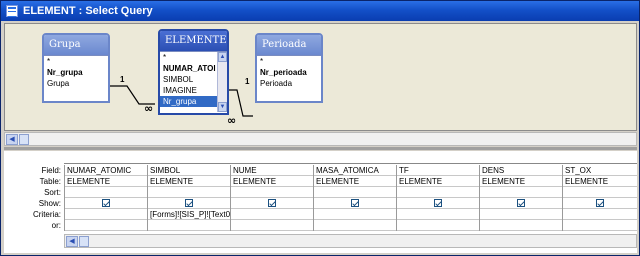 The image size is (640, 256). Describe the element at coordinates (320, 148) in the screenshot. I see `pane-splitter` at that location.